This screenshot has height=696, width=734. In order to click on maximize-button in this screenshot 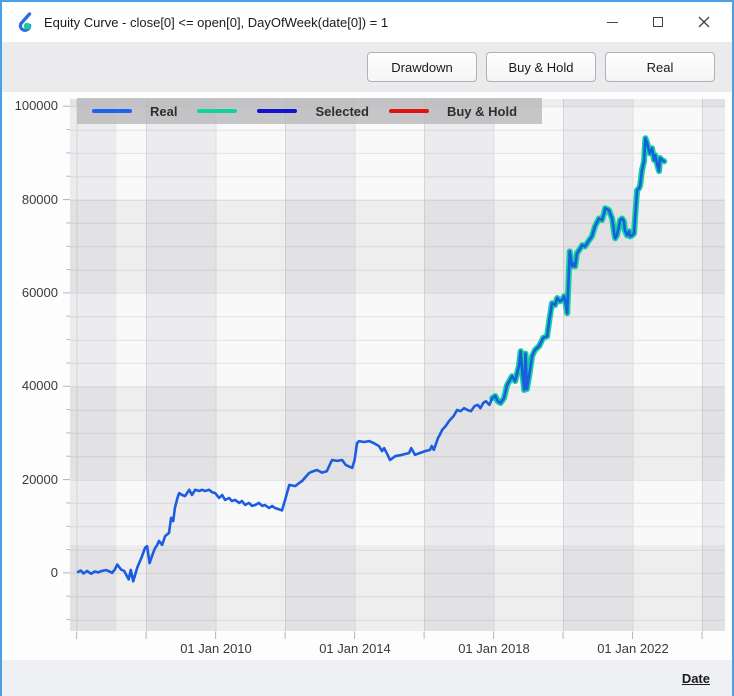, I will do `click(658, 22)`.